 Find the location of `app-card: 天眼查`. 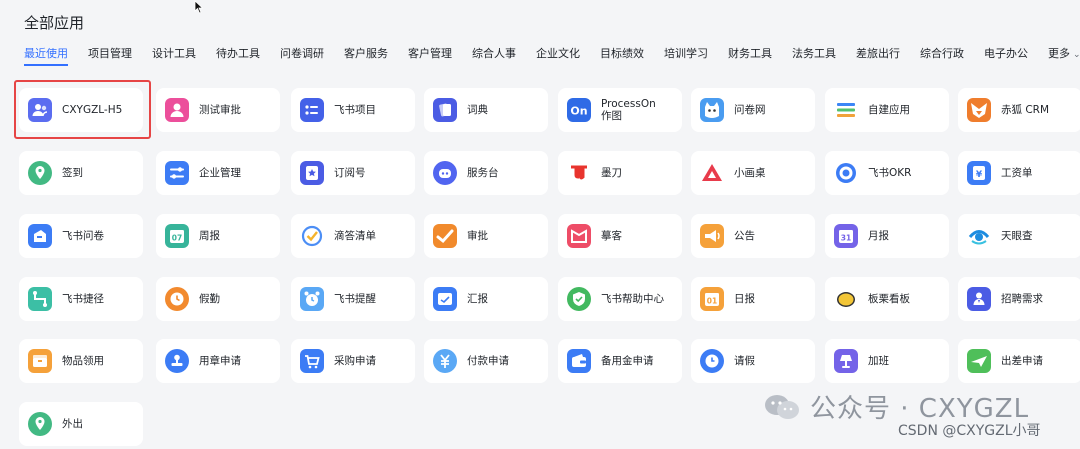

app-card: 天眼查 is located at coordinates (1019, 236).